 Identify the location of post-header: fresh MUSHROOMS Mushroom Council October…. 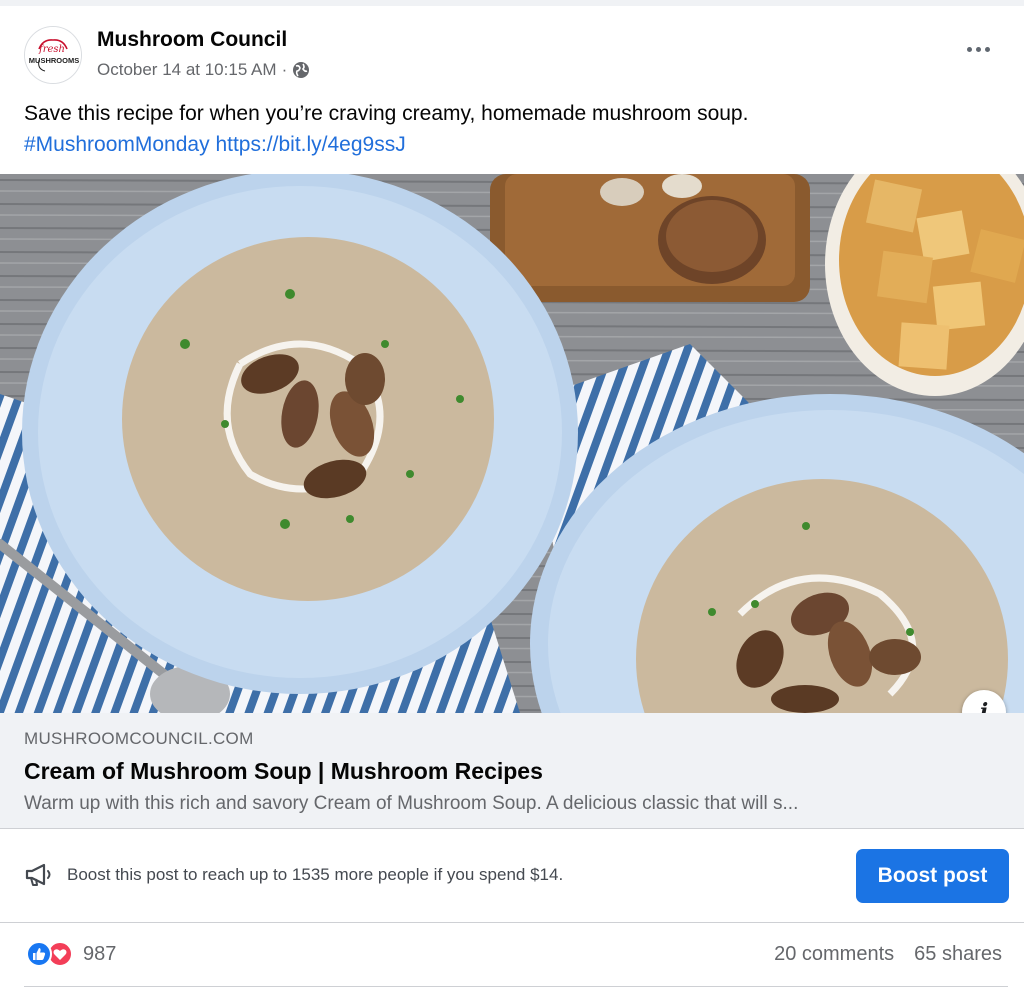
(512, 51).